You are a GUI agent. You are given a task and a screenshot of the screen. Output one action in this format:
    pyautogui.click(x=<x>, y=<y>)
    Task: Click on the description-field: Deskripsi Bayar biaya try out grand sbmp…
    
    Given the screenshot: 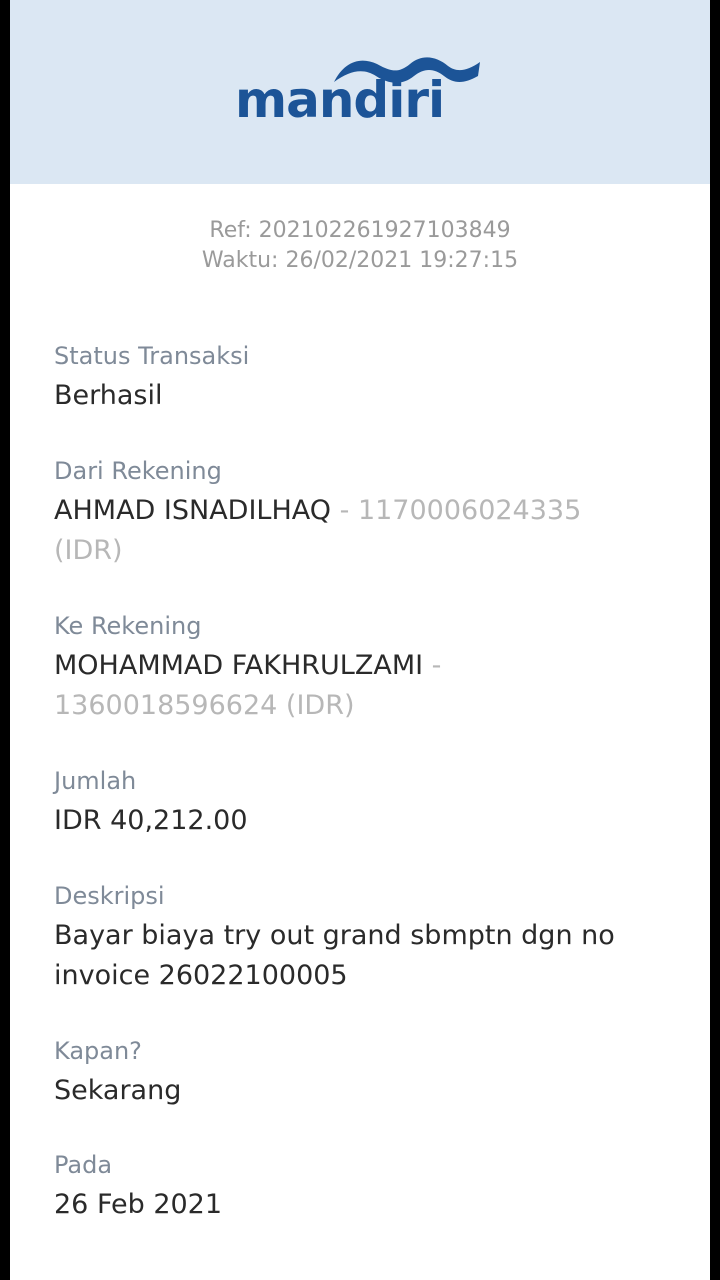 What is the action you would take?
    pyautogui.click(x=364, y=938)
    